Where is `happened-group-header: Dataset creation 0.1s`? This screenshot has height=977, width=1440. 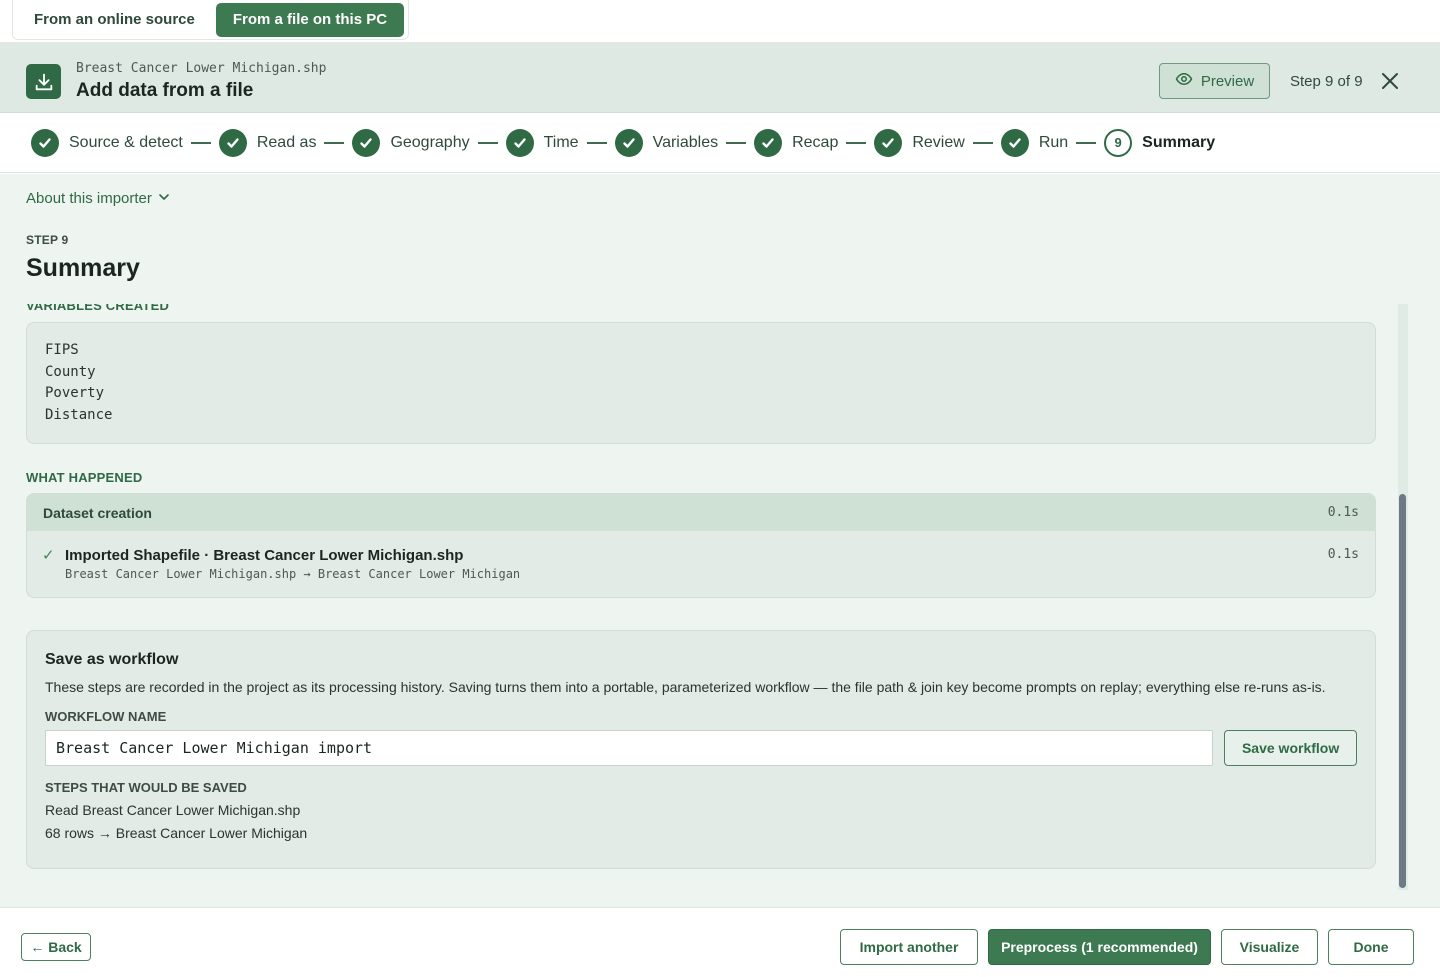 happened-group-header: Dataset creation 0.1s is located at coordinates (701, 512).